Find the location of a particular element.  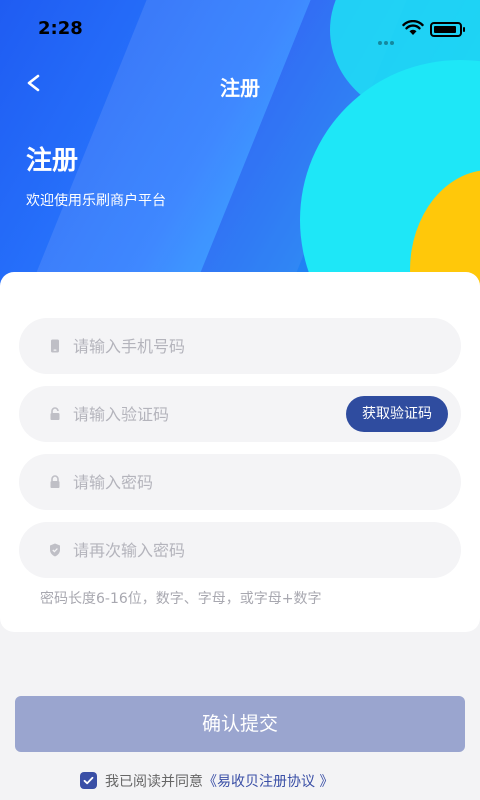

code-input is located at coordinates (203, 414).